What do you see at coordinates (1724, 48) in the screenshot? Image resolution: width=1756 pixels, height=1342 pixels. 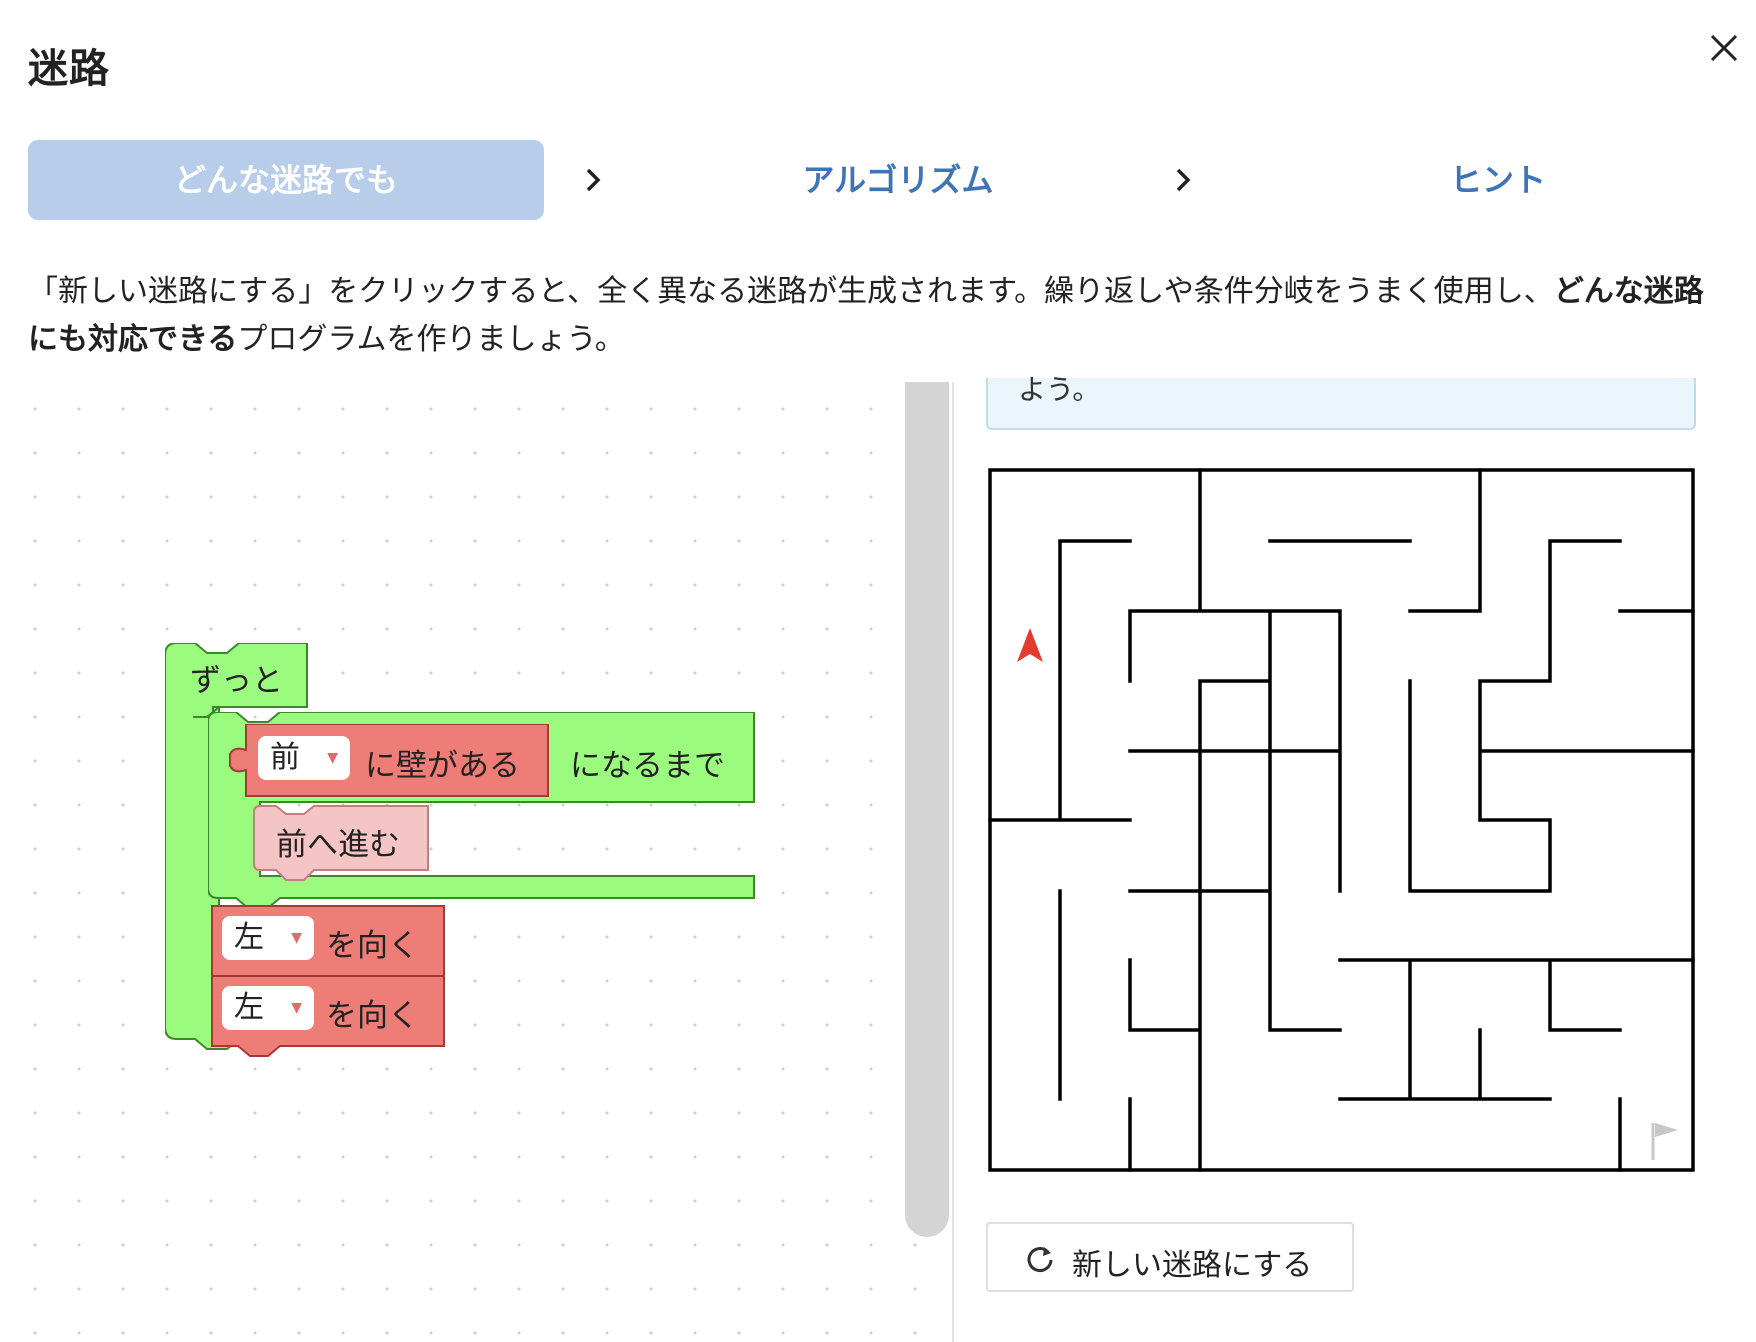 I see `close-icon` at bounding box center [1724, 48].